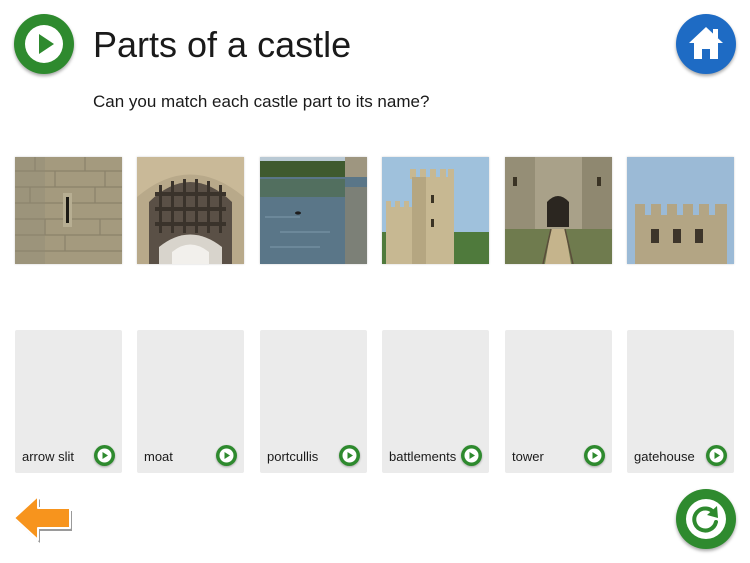 Image resolution: width=750 pixels, height=563 pixels. What do you see at coordinates (664, 456) in the screenshot?
I see `card-label: gatehouse` at bounding box center [664, 456].